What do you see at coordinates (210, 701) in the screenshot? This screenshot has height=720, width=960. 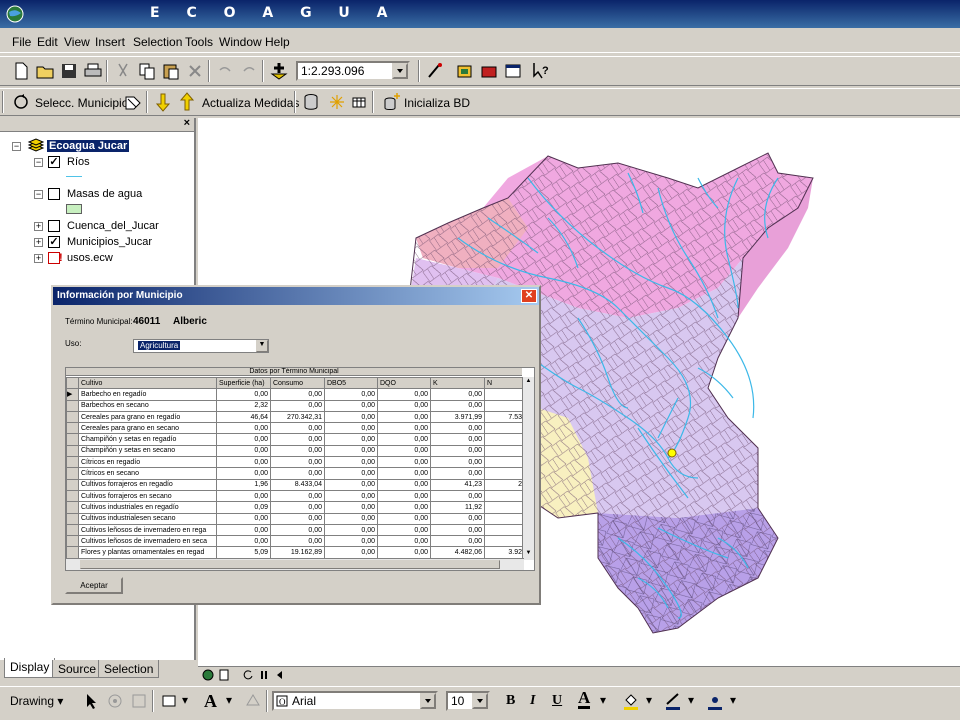 I see `text-tool-icon: A` at bounding box center [210, 701].